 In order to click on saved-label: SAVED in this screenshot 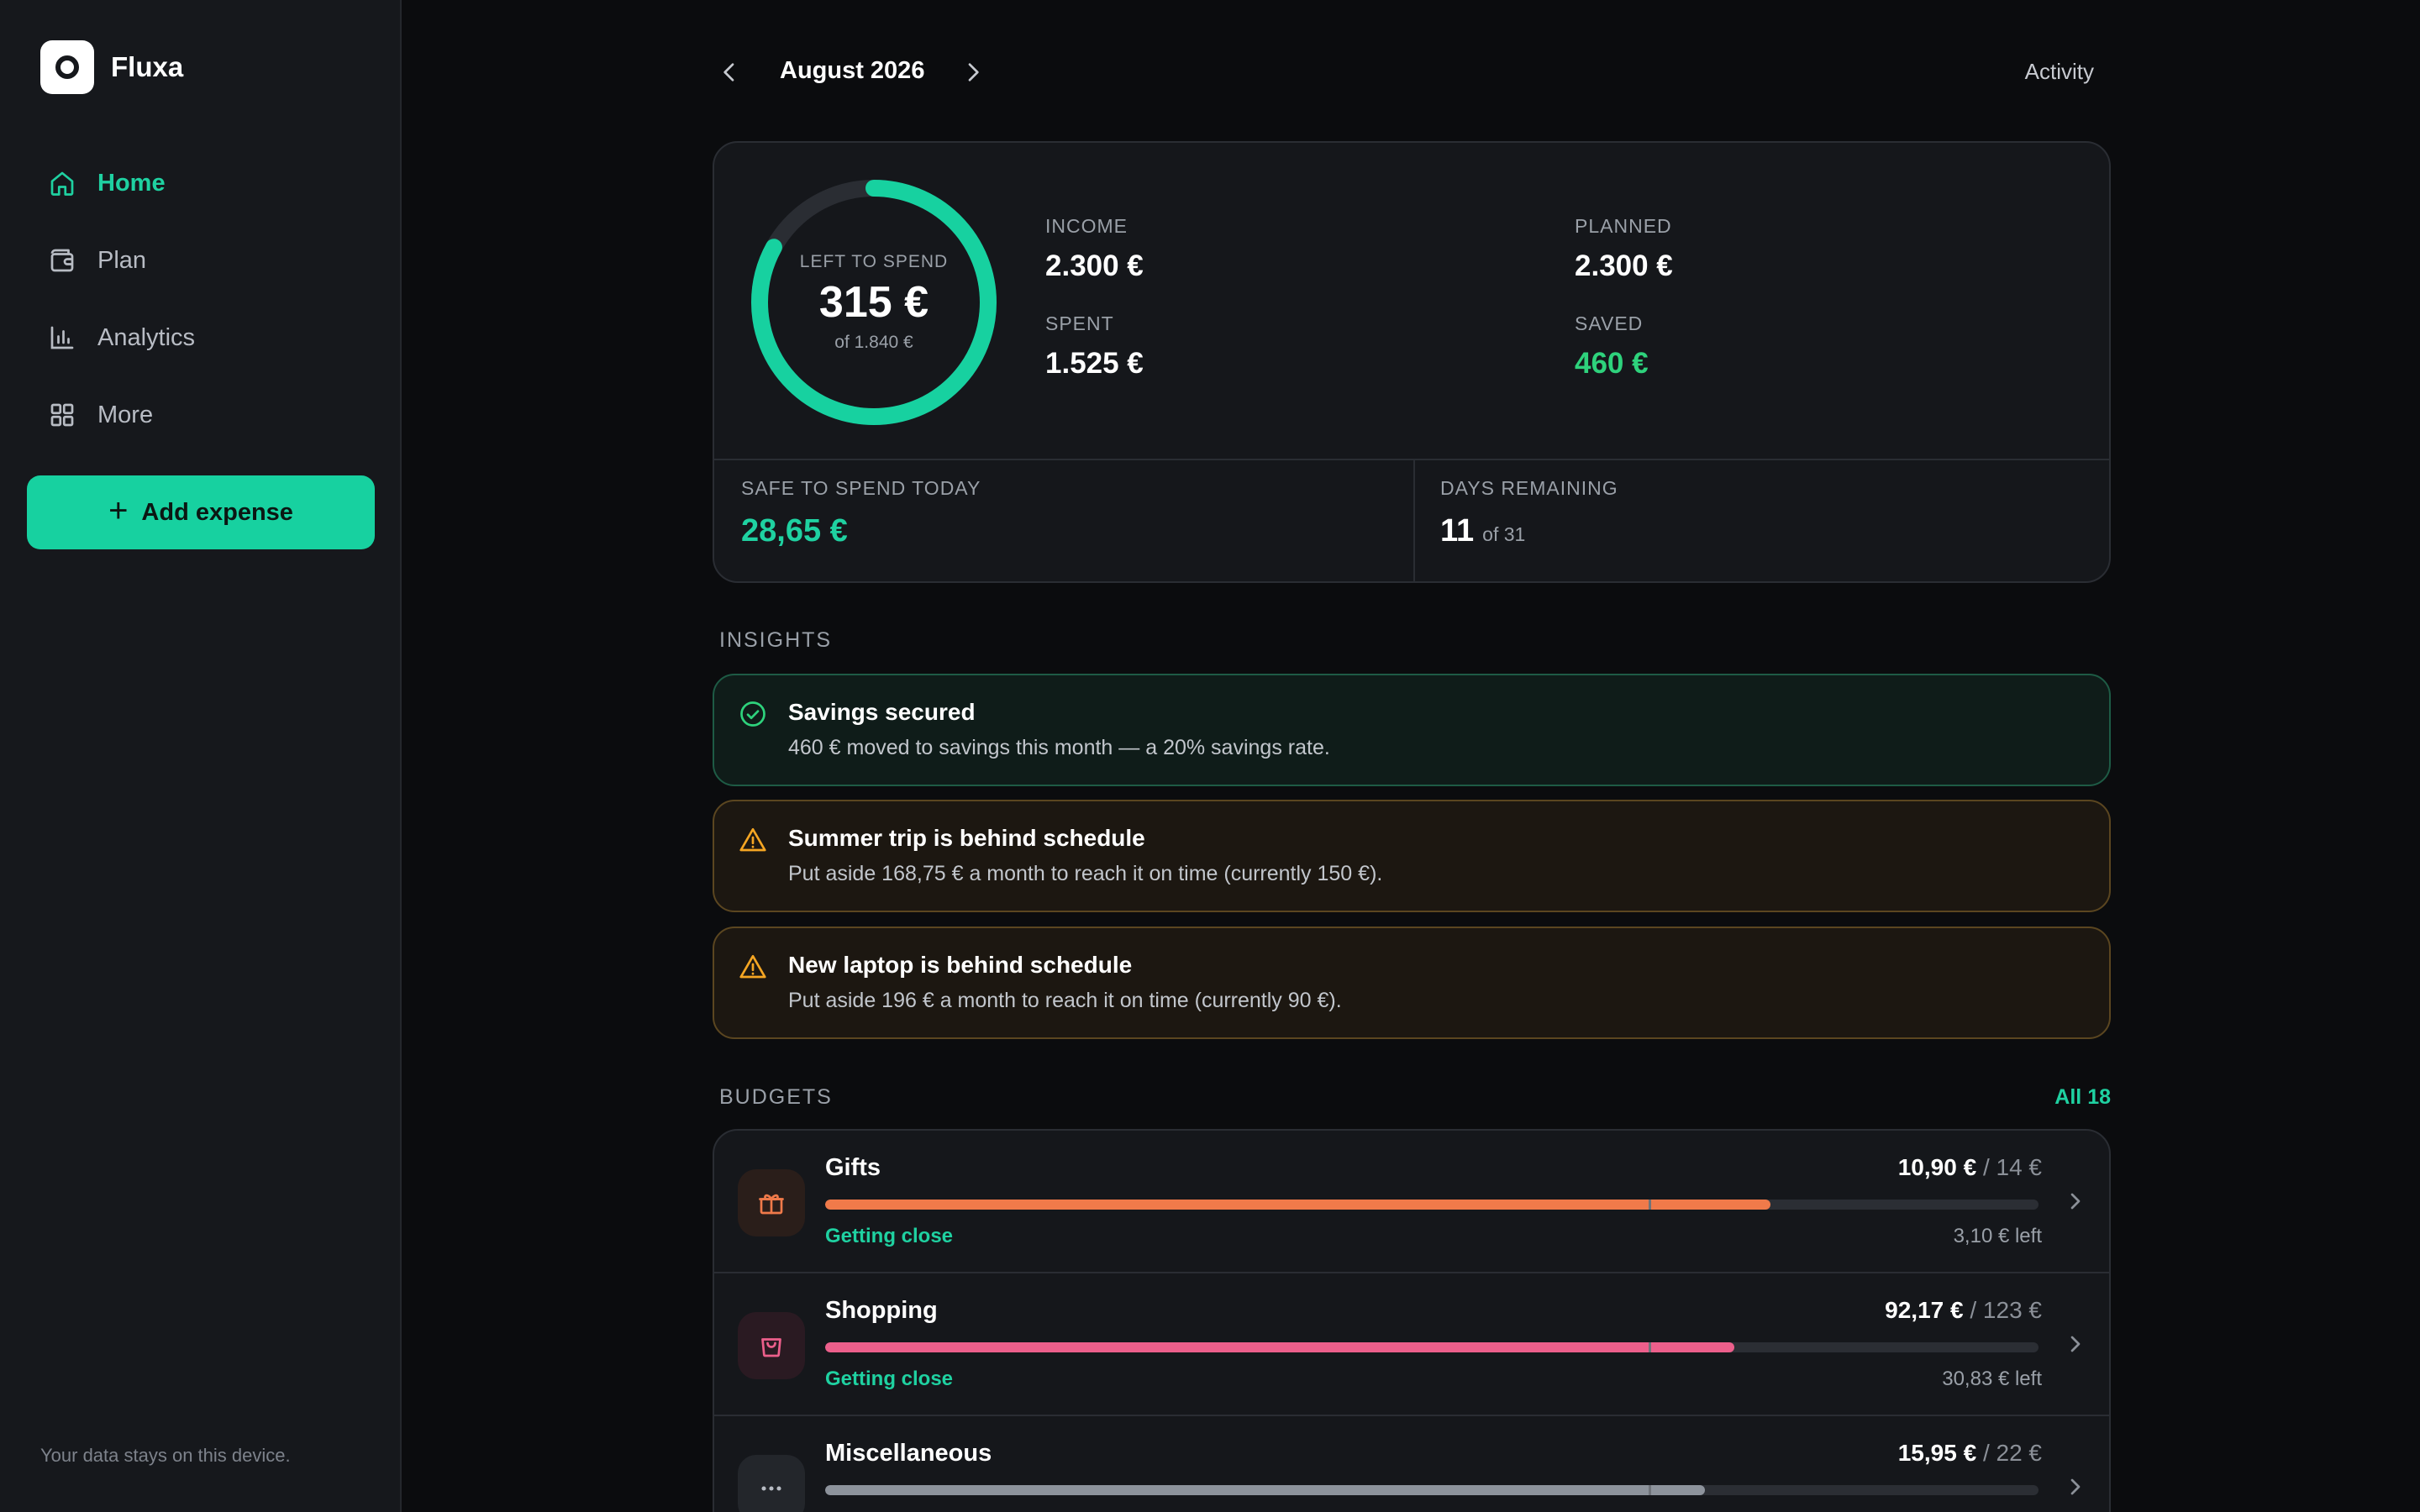, I will do `click(1609, 323)`.